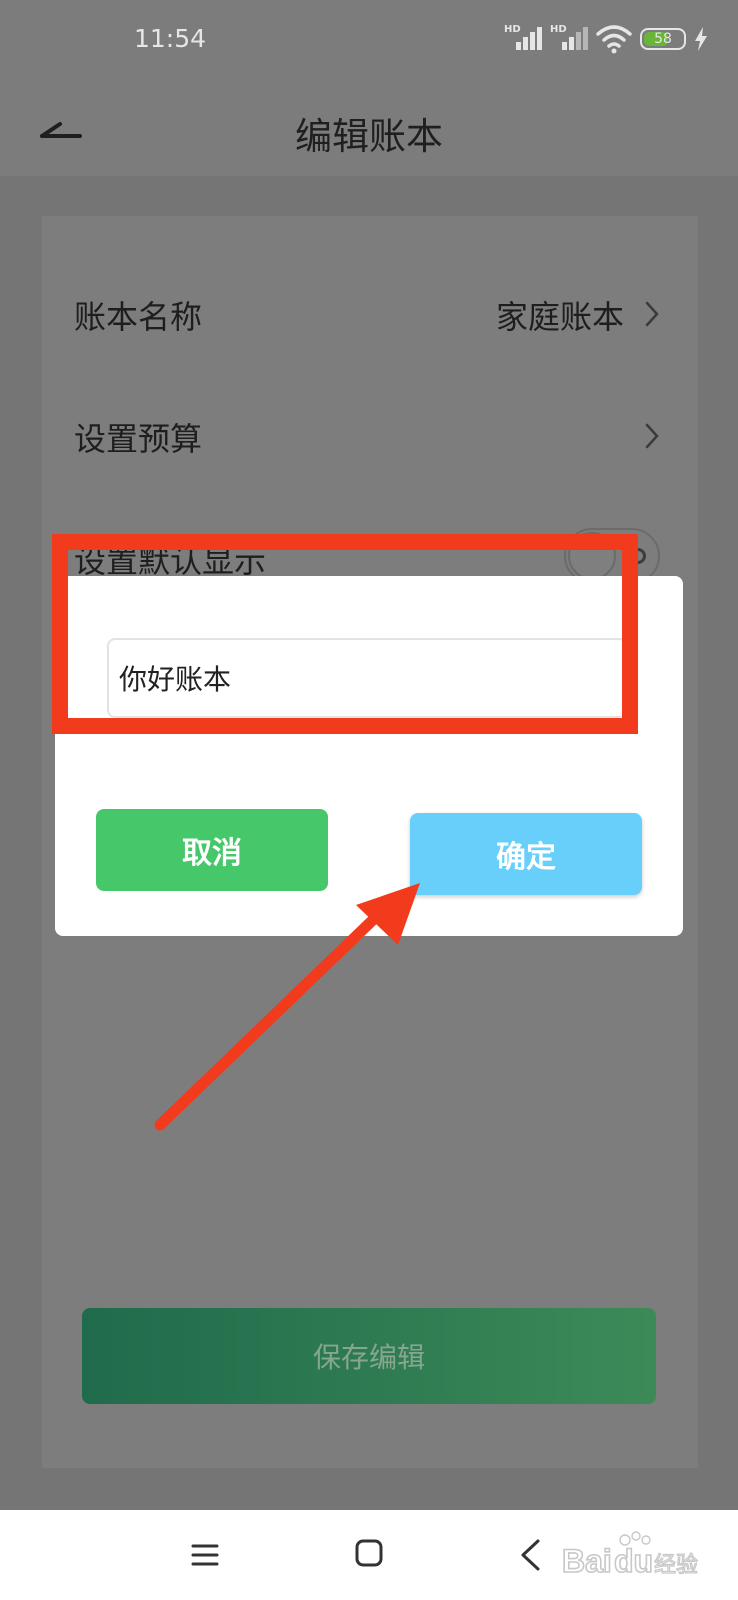  Describe the element at coordinates (530, 1555) in the screenshot. I see `back-icon` at that location.